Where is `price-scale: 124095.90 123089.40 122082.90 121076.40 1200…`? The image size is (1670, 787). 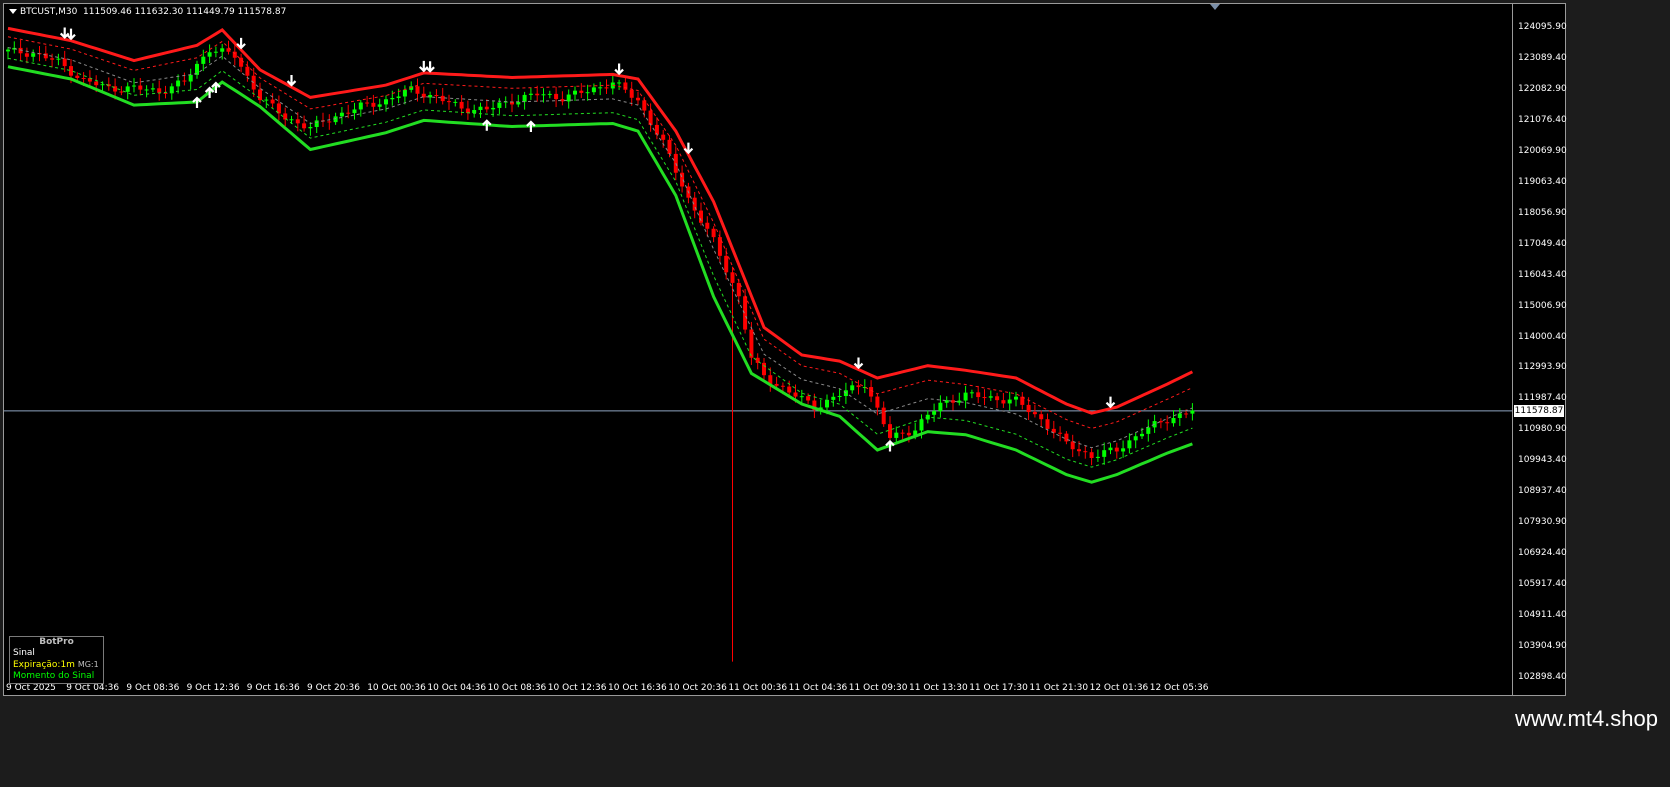
price-scale: 124095.90 123089.40 122082.90 121076.40 1200… is located at coordinates (1540, 349).